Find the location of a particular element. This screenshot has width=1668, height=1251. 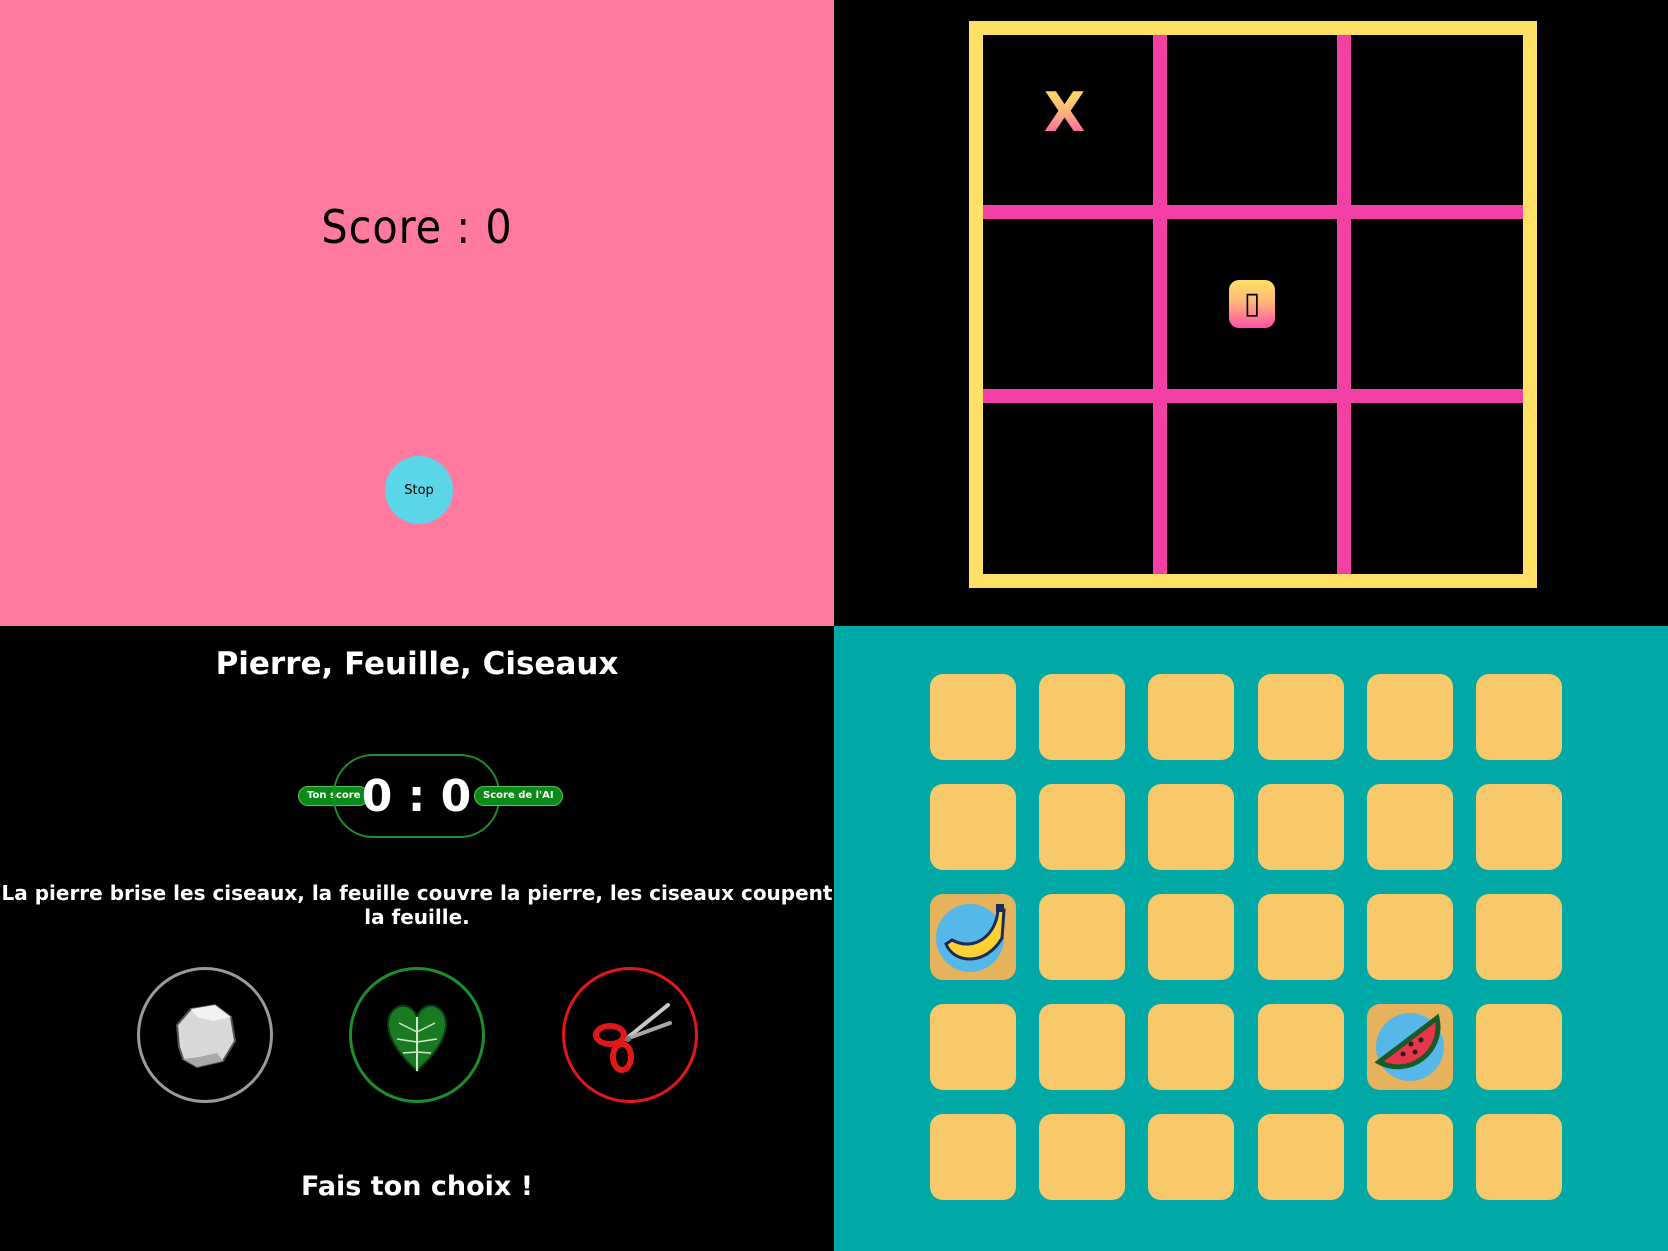

rock-choice-button is located at coordinates (205, 1035).